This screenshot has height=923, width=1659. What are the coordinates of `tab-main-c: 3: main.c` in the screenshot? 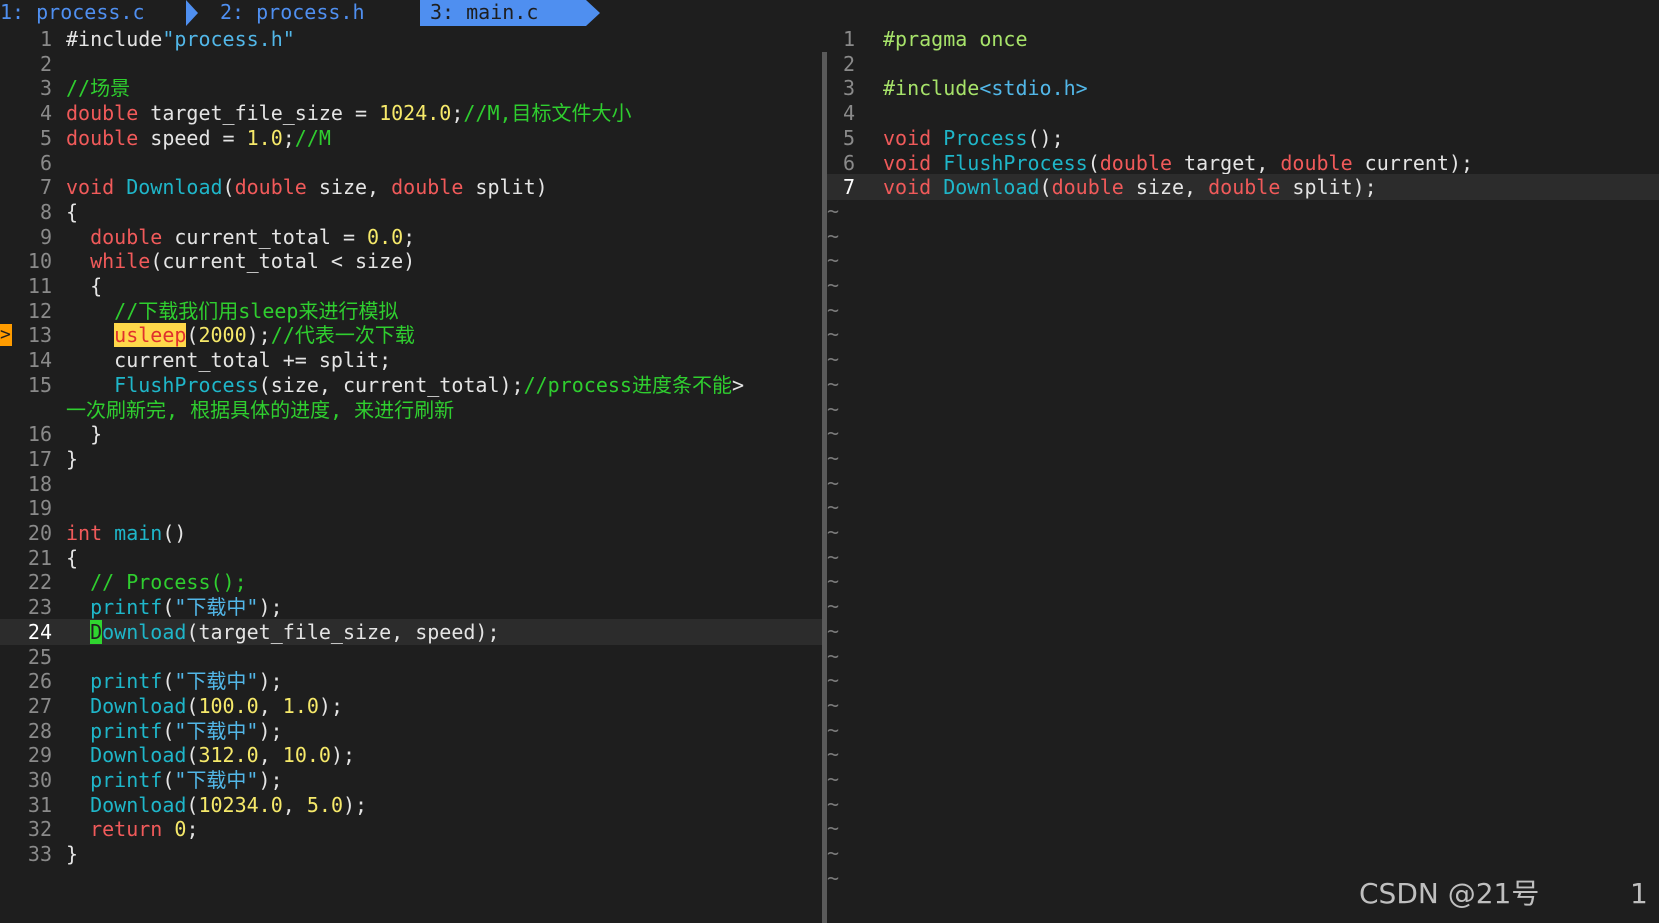 It's located at (503, 13).